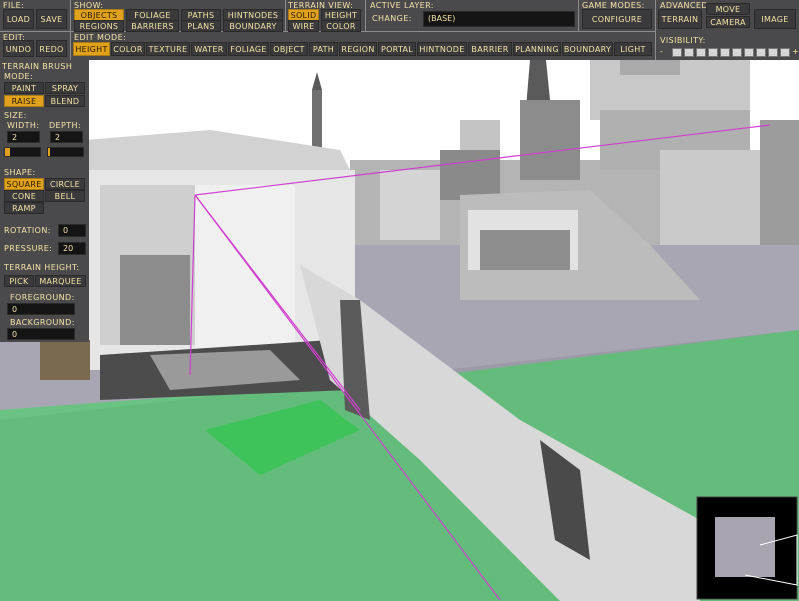  Describe the element at coordinates (51, 48) in the screenshot. I see `redo-button: REDO` at that location.